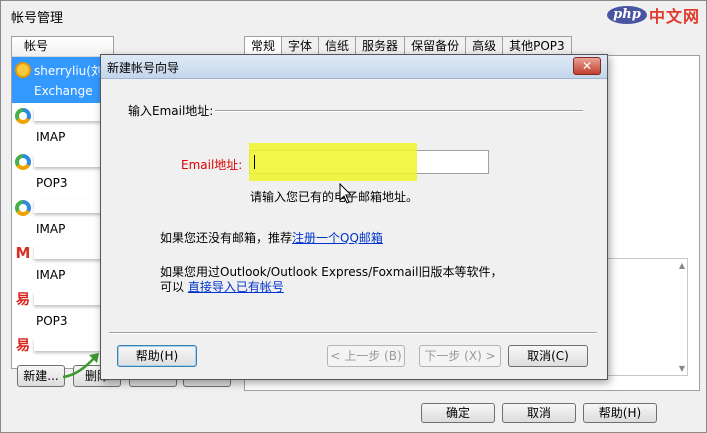 Image resolution: width=707 pixels, height=433 pixels. I want to click on wizard-title: 新建帐号向导, so click(143, 68).